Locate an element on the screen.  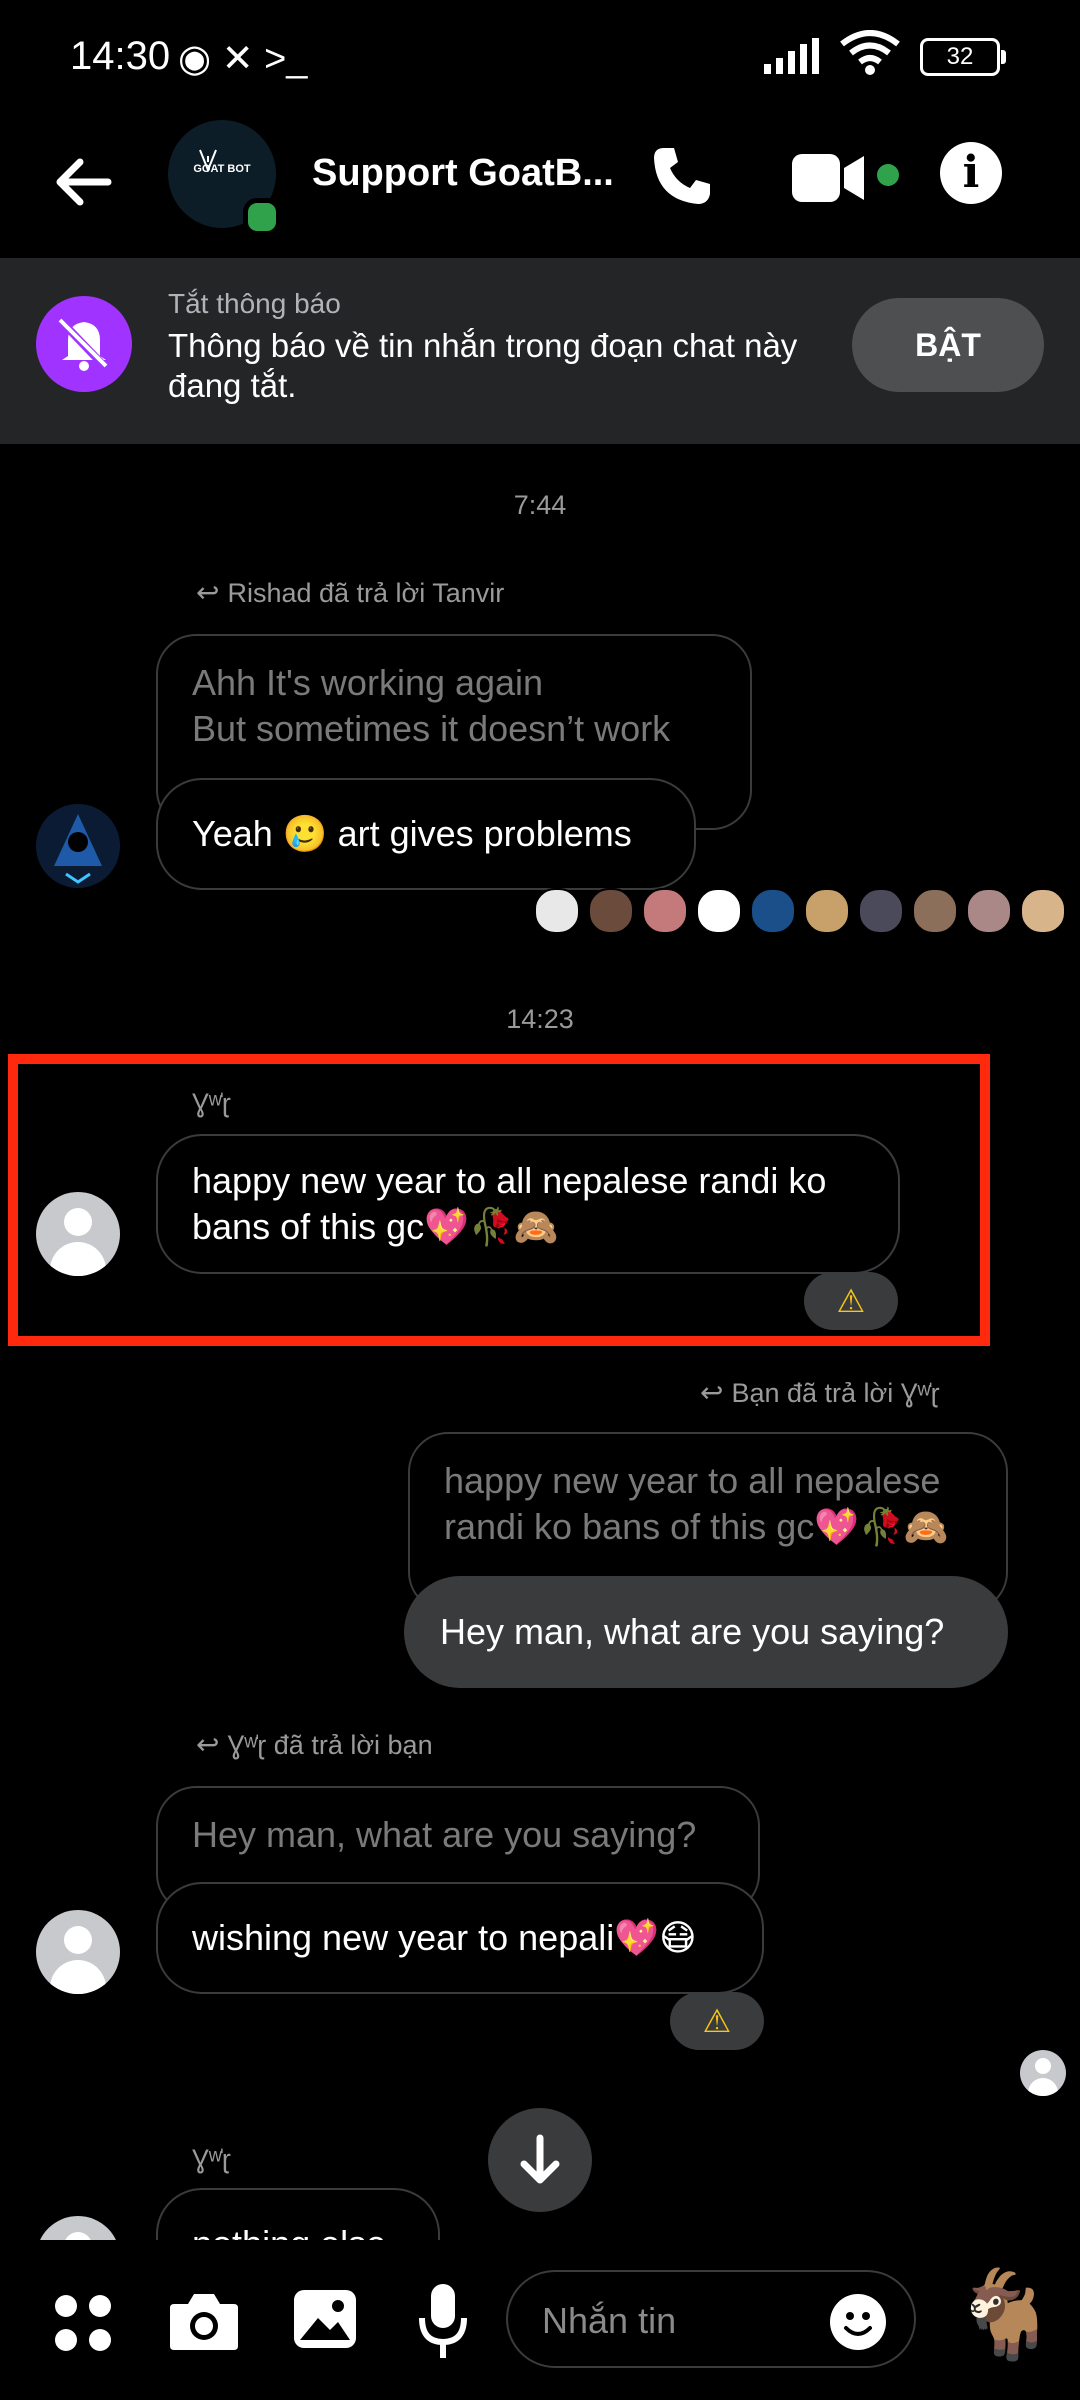
video-online-dot is located at coordinates (888, 175).